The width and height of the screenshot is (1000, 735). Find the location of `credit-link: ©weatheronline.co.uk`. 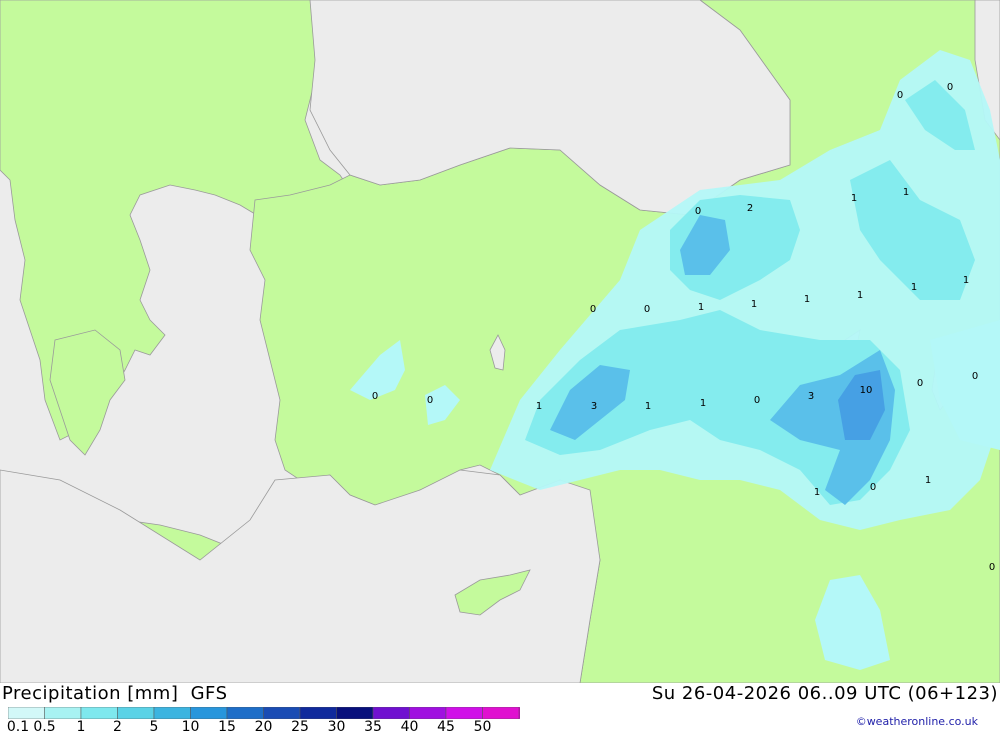

credit-link: ©weatheronline.co.uk is located at coordinates (917, 721).